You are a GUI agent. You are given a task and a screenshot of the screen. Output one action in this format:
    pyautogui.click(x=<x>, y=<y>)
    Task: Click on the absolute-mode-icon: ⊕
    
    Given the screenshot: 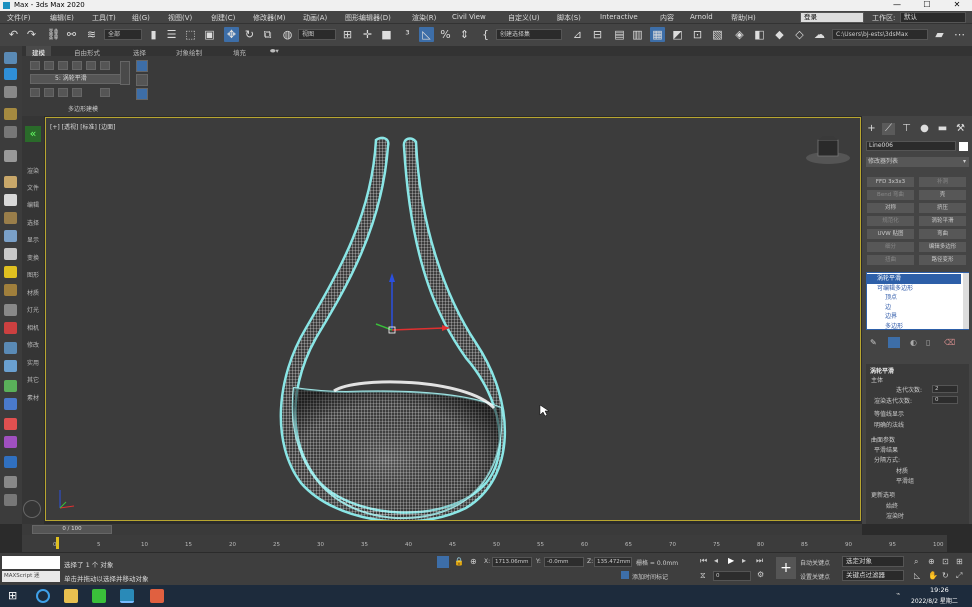 What is the action you would take?
    pyautogui.click(x=473, y=561)
    